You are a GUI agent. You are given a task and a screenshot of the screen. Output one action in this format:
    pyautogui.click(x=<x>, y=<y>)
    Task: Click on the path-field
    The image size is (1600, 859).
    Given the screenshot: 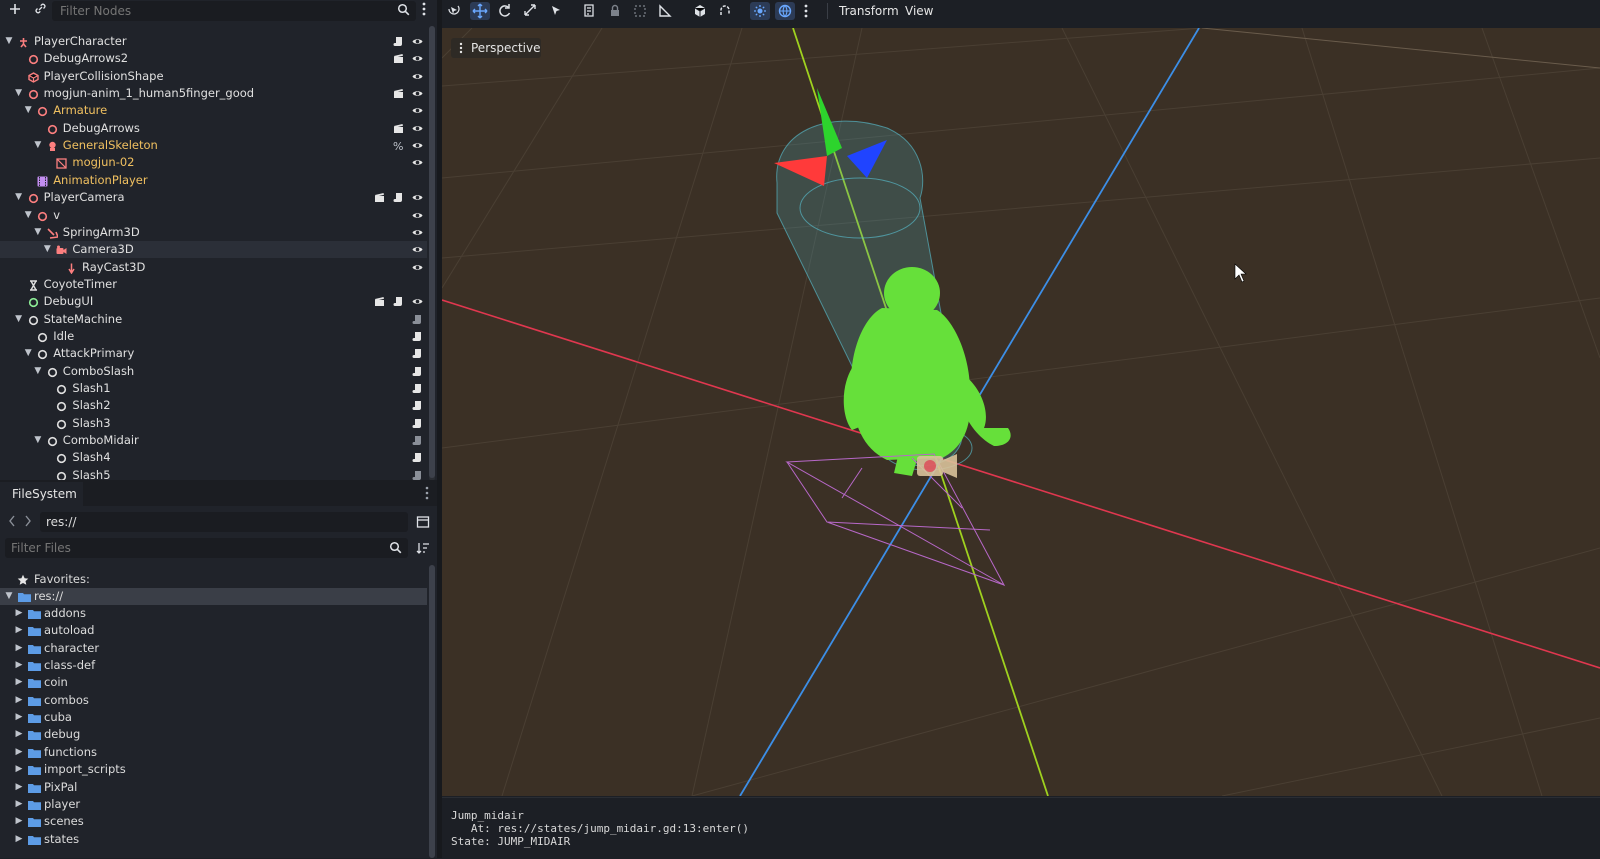 What is the action you would take?
    pyautogui.click(x=224, y=522)
    